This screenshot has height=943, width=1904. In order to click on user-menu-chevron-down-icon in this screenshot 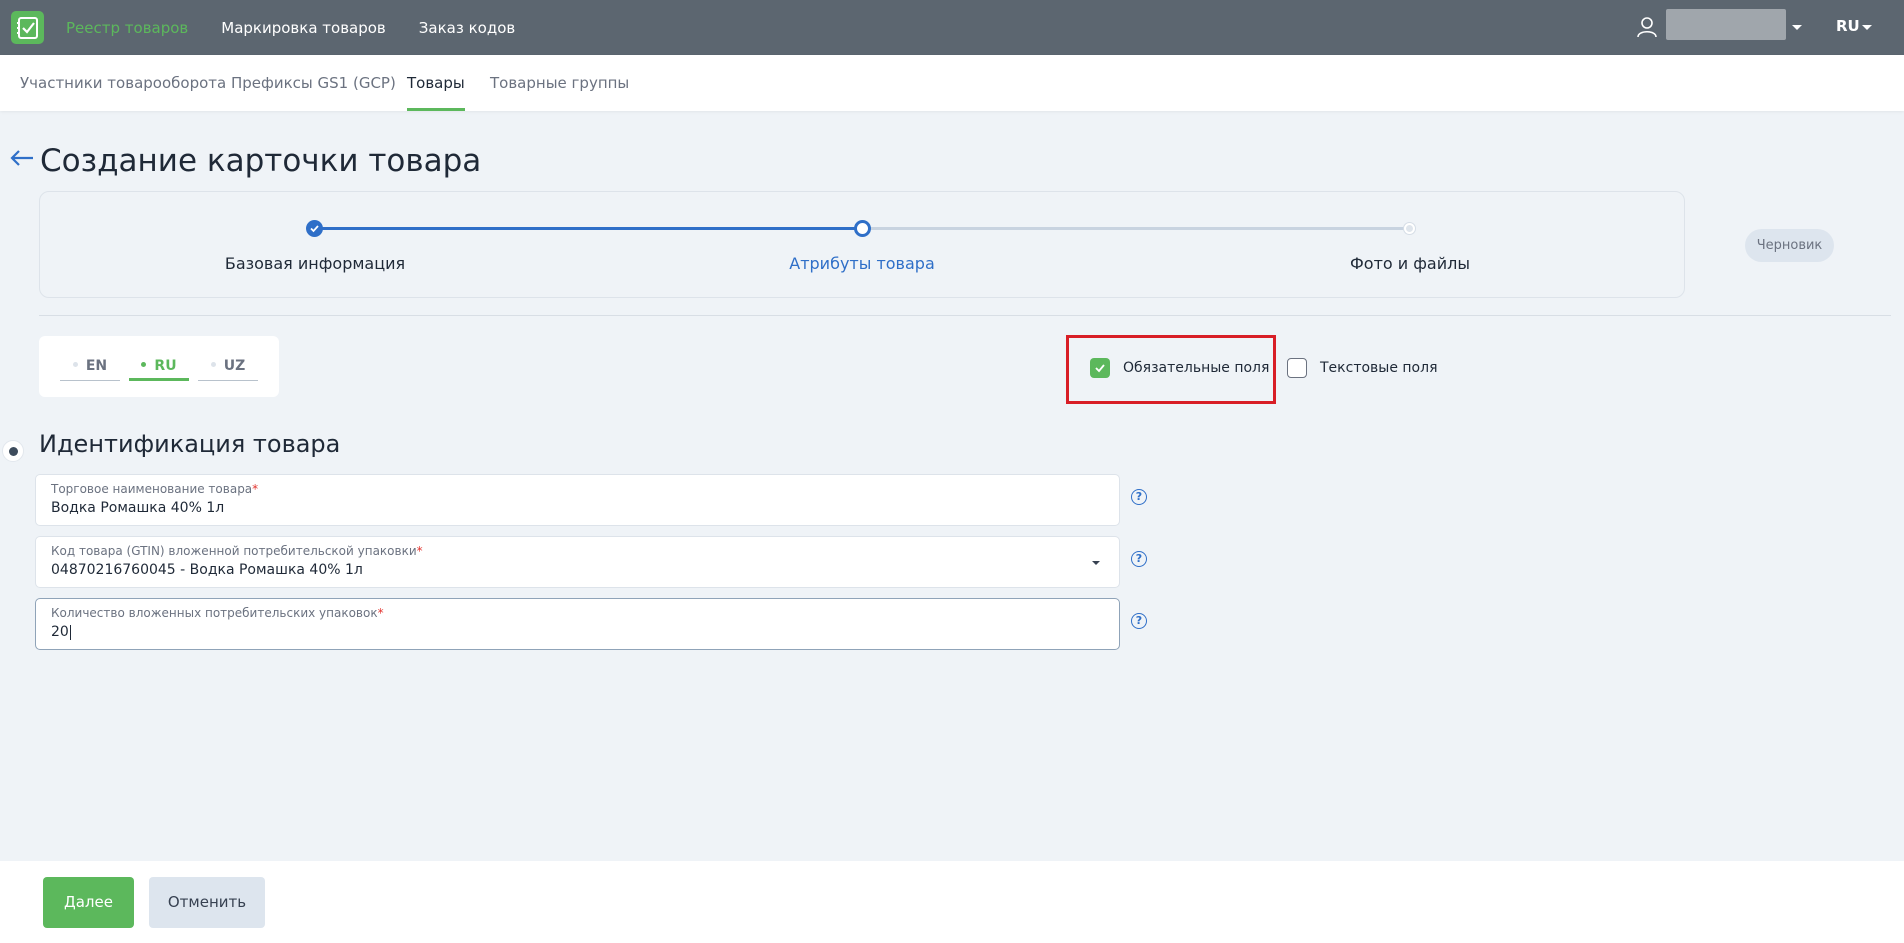, I will do `click(1797, 27)`.